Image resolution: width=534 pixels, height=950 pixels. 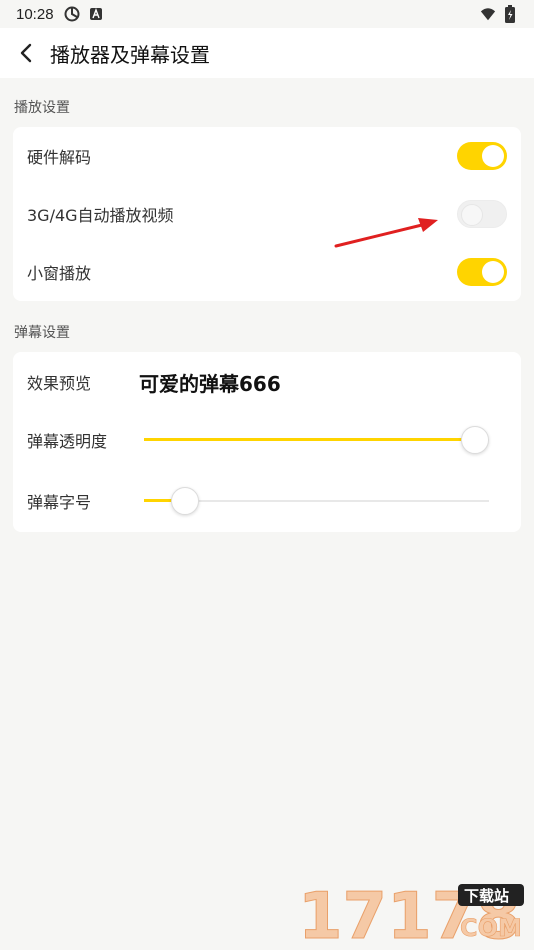 What do you see at coordinates (482, 156) in the screenshot?
I see `hardware-decoding-toggle` at bounding box center [482, 156].